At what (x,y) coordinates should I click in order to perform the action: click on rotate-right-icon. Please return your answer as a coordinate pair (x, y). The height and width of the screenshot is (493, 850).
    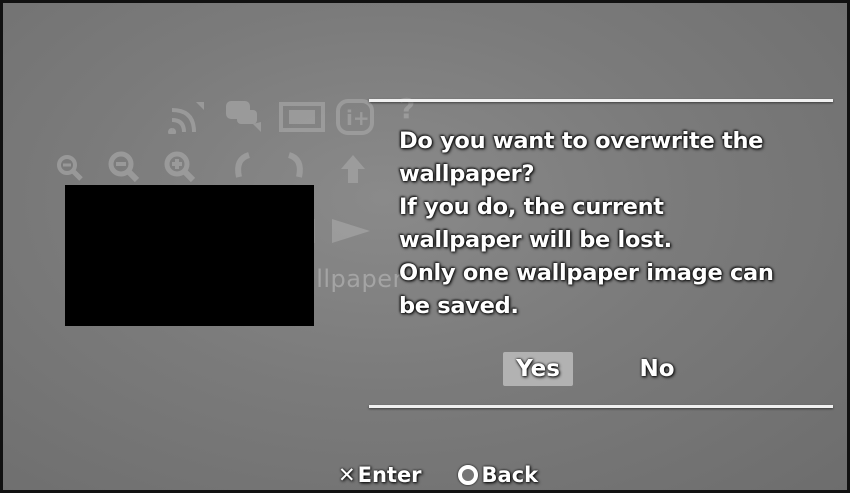
    Looking at the image, I should click on (294, 167).